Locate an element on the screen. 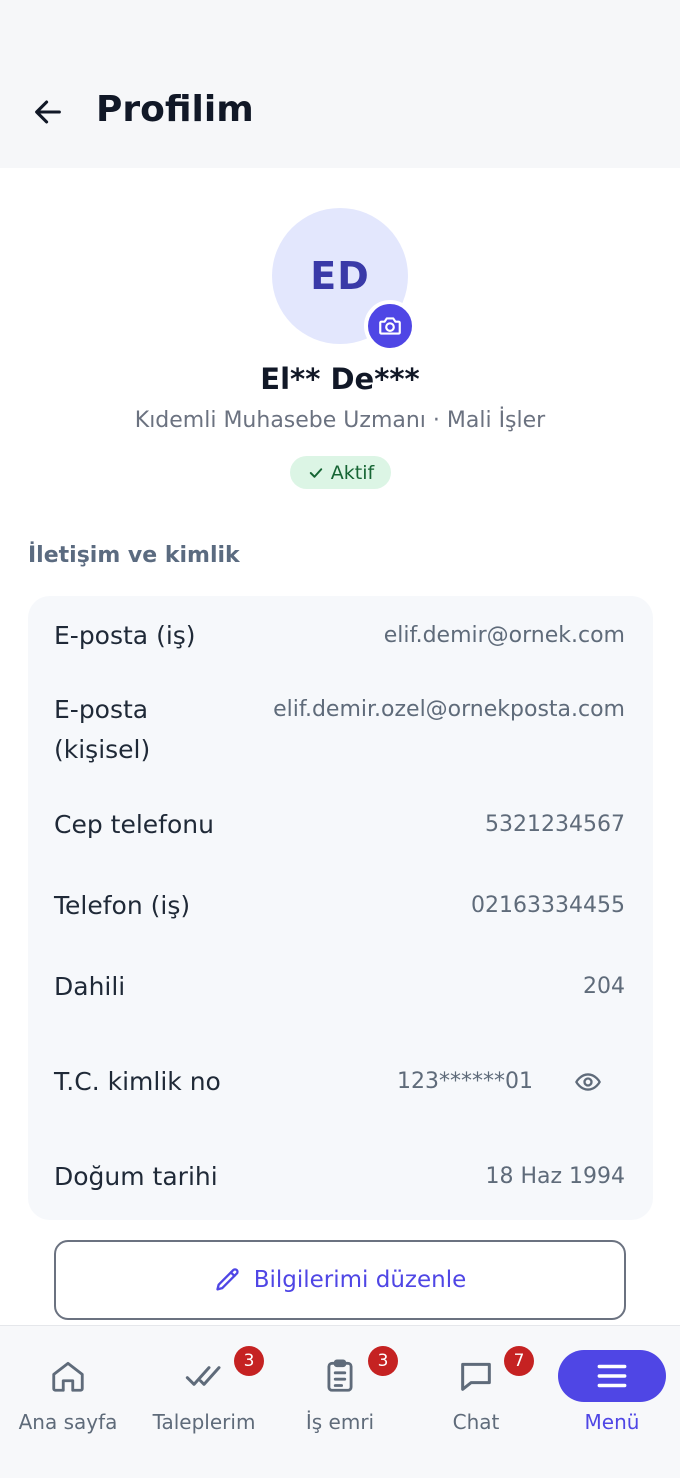 This screenshot has width=680, height=1478. profile-name: El** De*** is located at coordinates (340, 379).